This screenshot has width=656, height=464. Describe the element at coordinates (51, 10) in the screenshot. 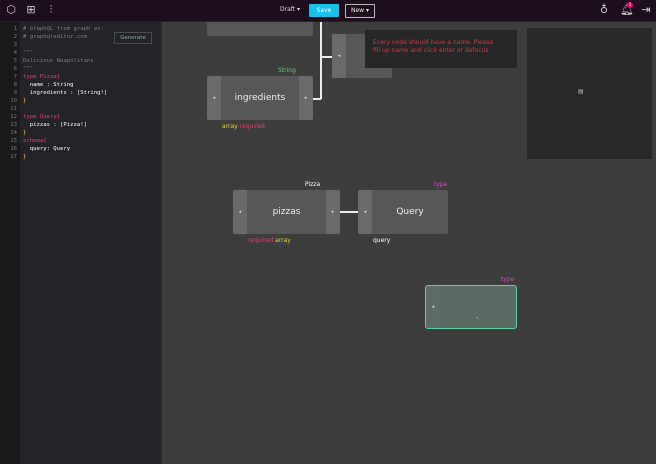

I see `split-view-icon: ⫶` at that location.